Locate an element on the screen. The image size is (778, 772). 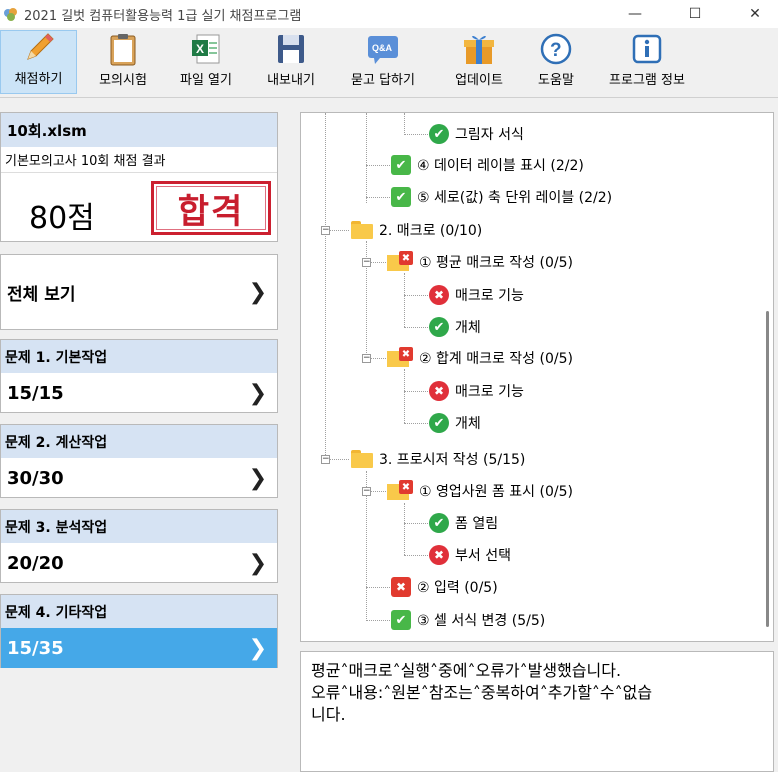
scroll-thumb is located at coordinates (767, 469).